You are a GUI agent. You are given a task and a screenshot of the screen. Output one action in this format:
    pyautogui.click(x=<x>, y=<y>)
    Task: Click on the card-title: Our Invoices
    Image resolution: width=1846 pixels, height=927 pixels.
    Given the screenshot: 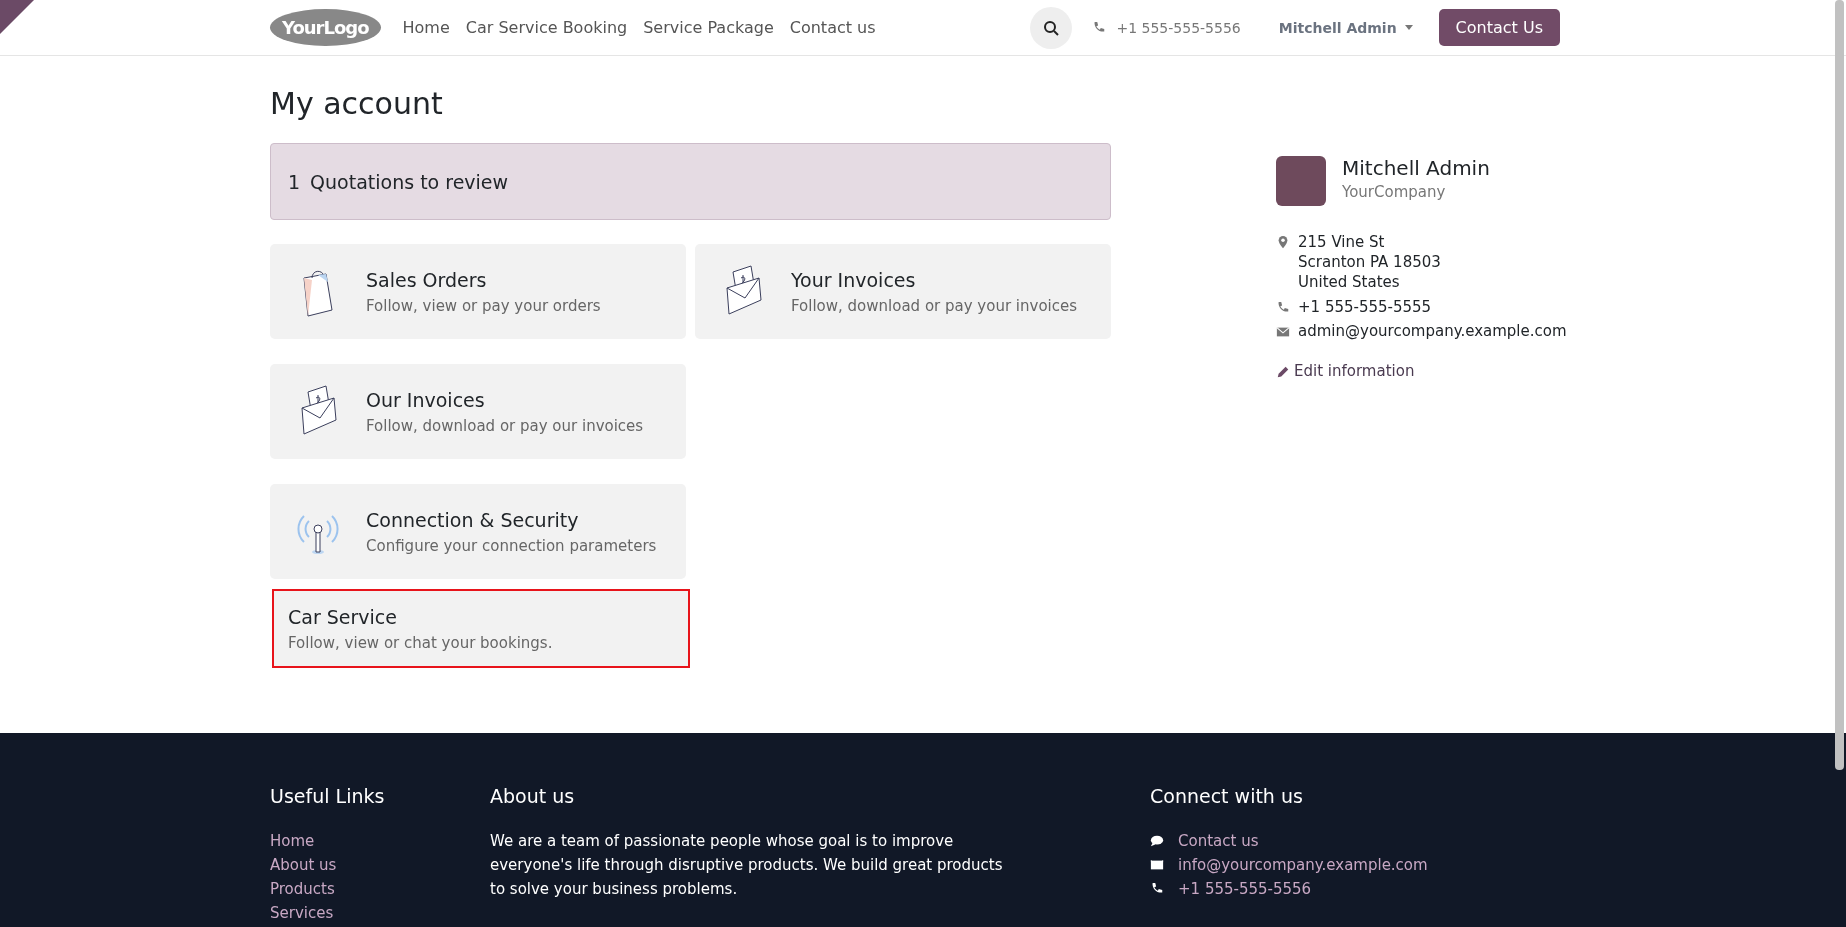 What is the action you would take?
    pyautogui.click(x=426, y=399)
    